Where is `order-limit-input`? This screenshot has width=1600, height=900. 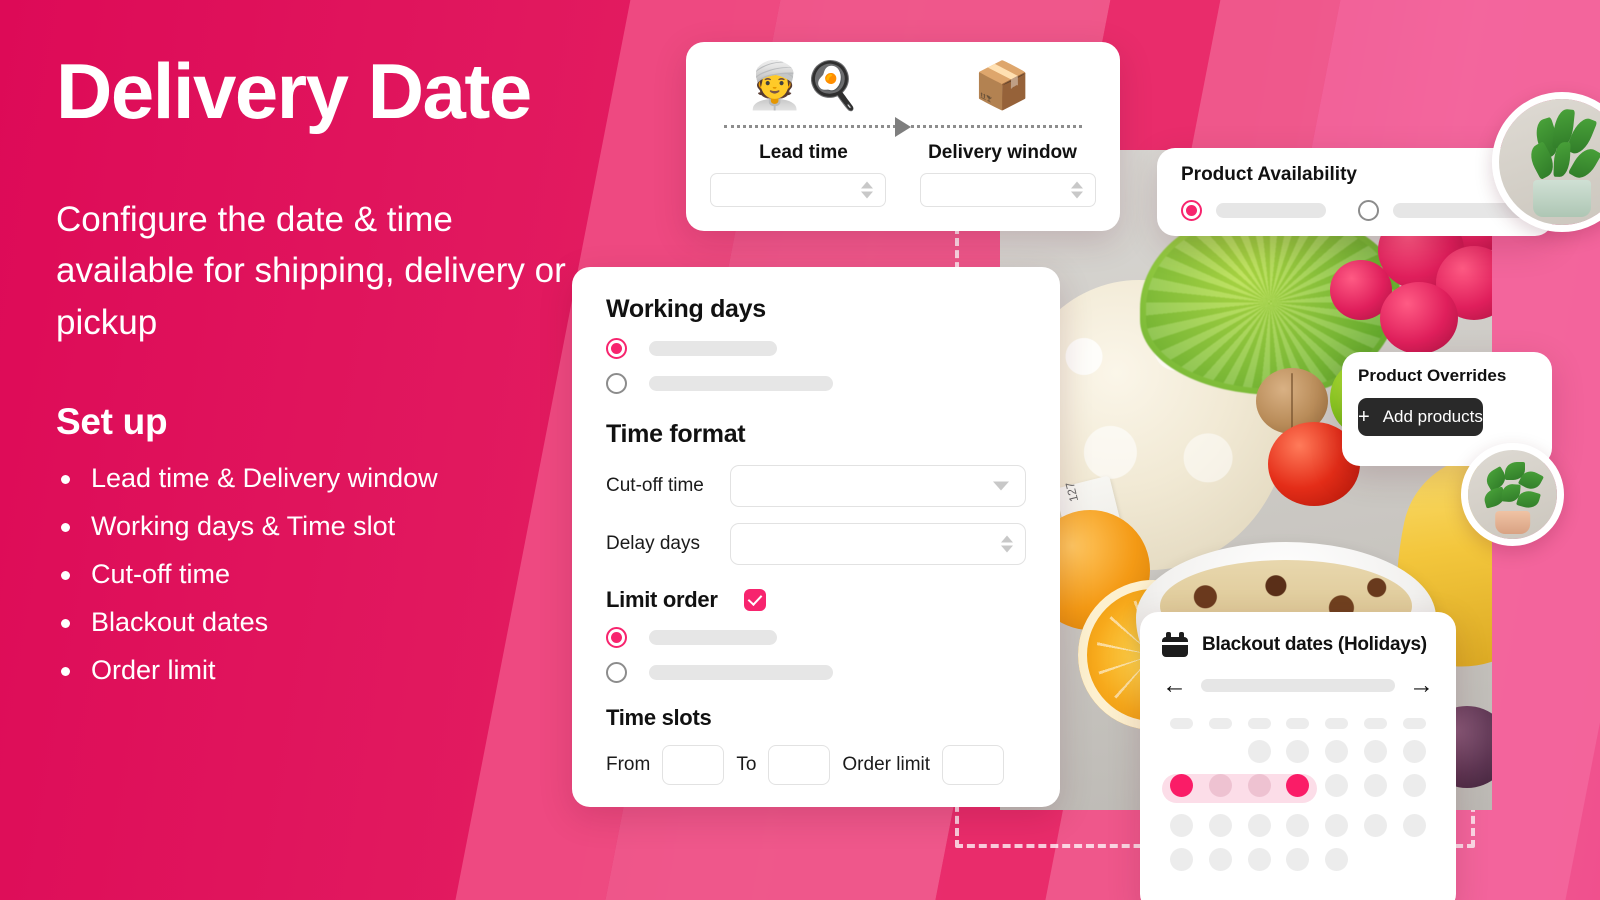 order-limit-input is located at coordinates (973, 765).